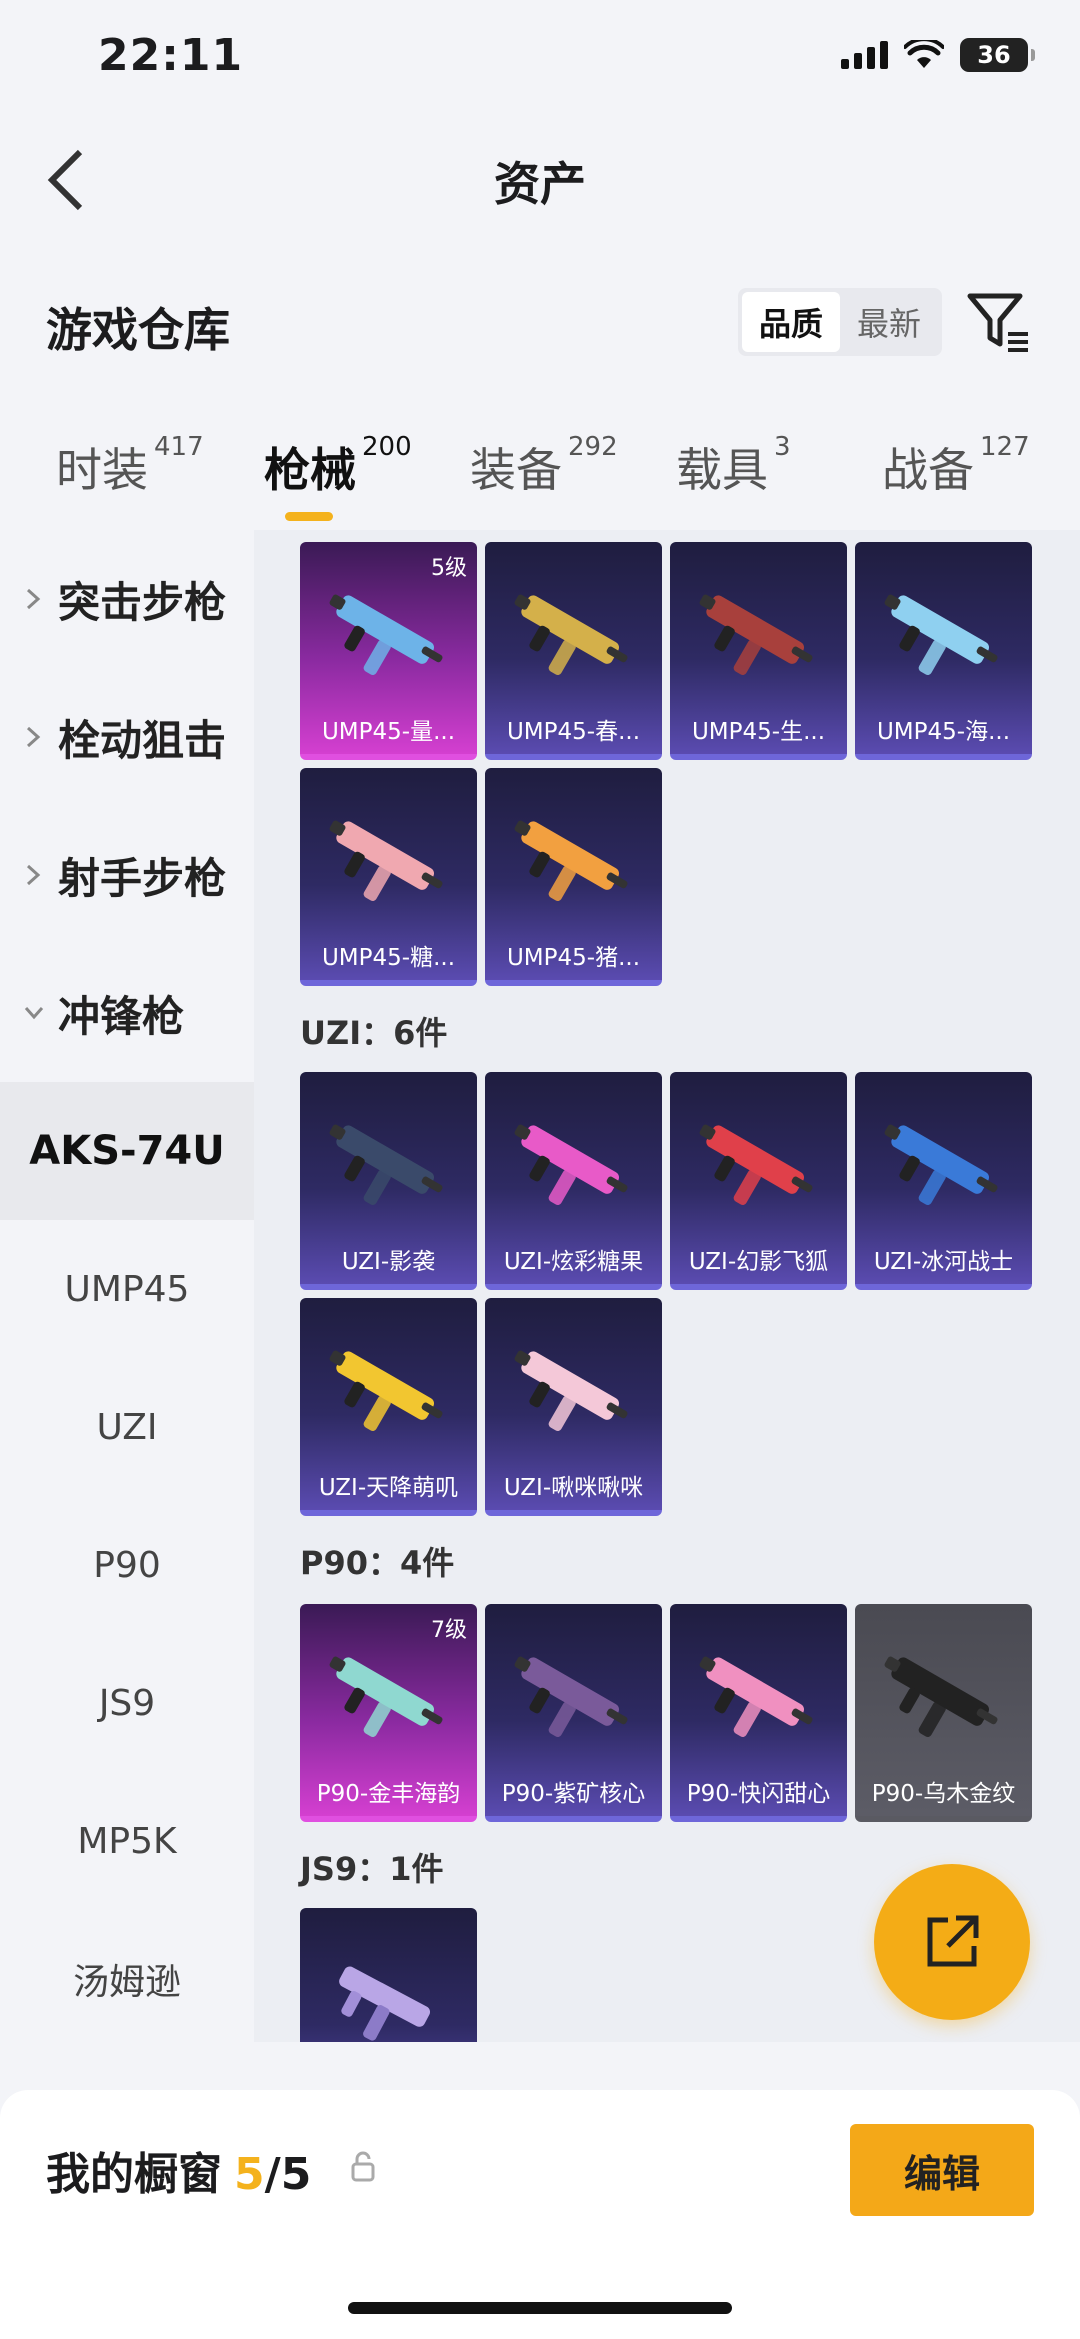 The image size is (1080, 2339). I want to click on sidebar-item-assault-rifle: 突击步枪, so click(127, 599).